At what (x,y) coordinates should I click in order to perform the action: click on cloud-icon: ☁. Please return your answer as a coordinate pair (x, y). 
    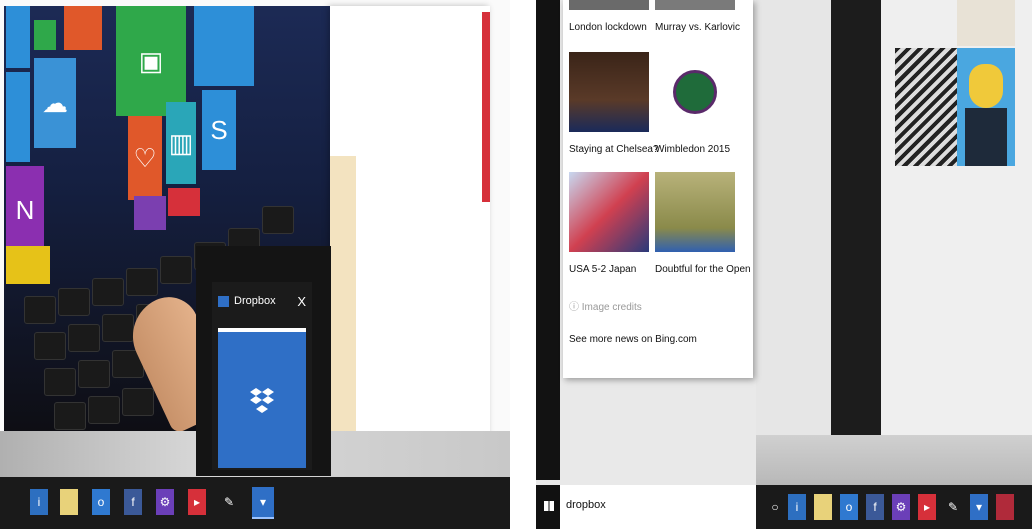
    Looking at the image, I should click on (55, 102).